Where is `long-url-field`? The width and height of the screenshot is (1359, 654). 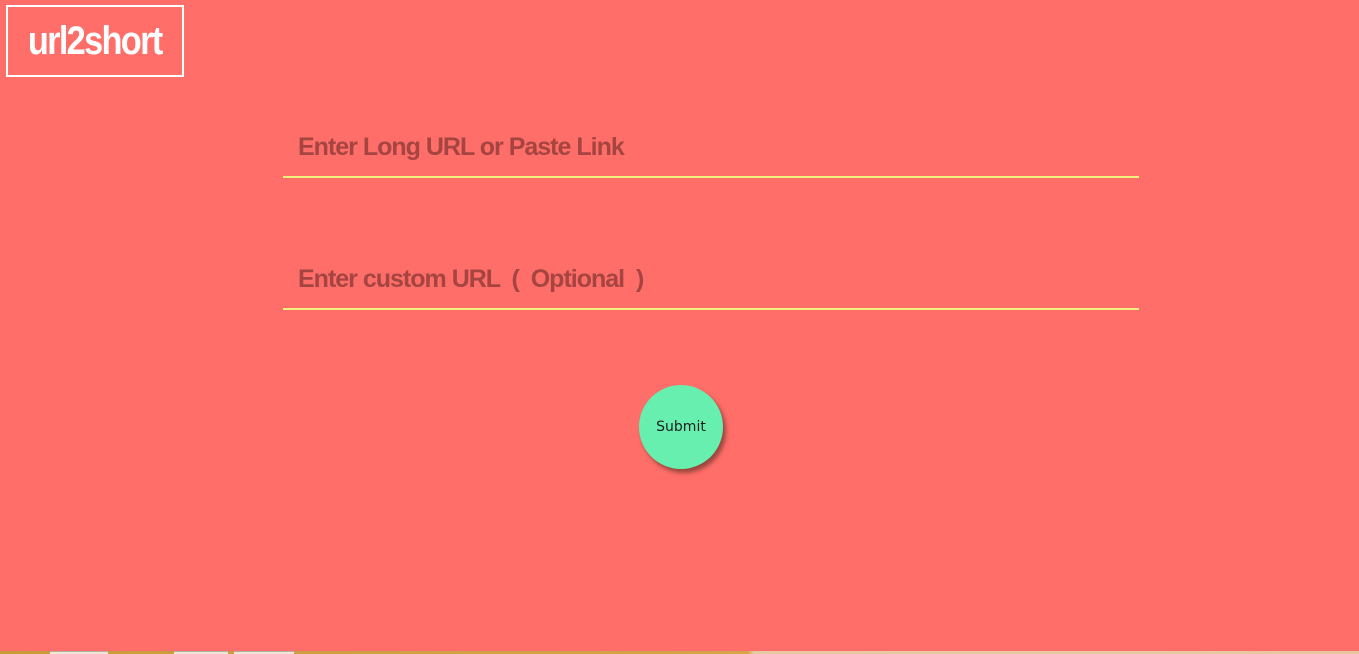 long-url-field is located at coordinates (711, 148).